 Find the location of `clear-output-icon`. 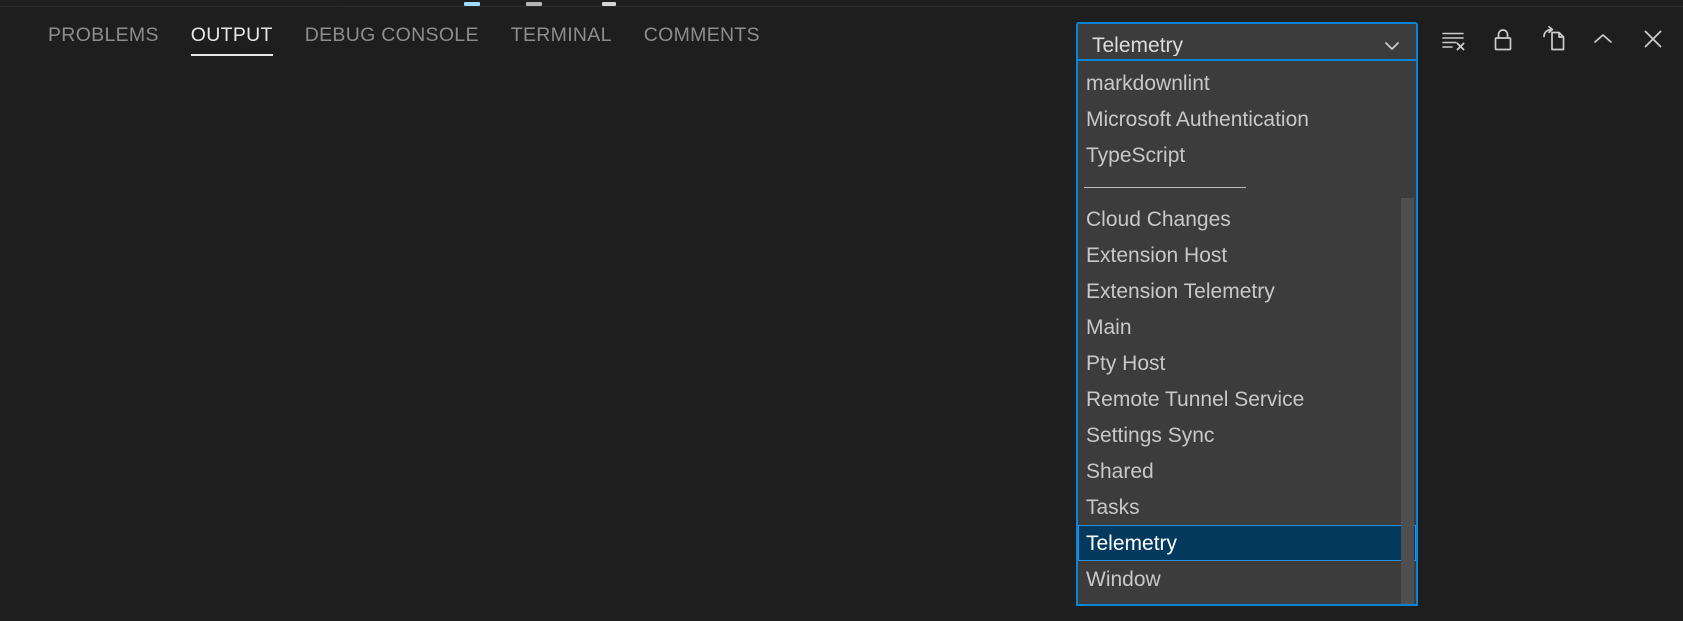

clear-output-icon is located at coordinates (1453, 39).